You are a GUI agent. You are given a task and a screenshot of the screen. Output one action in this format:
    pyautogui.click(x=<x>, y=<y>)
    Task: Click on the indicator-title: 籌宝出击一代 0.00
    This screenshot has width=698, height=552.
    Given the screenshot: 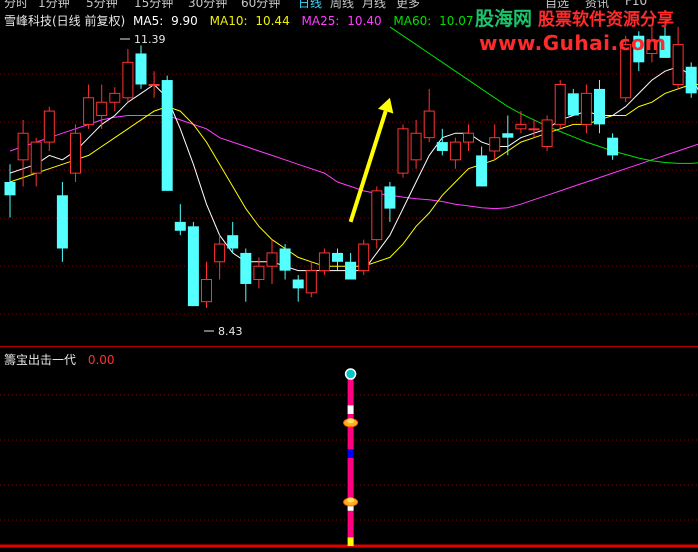 What is the action you would take?
    pyautogui.click(x=59, y=359)
    